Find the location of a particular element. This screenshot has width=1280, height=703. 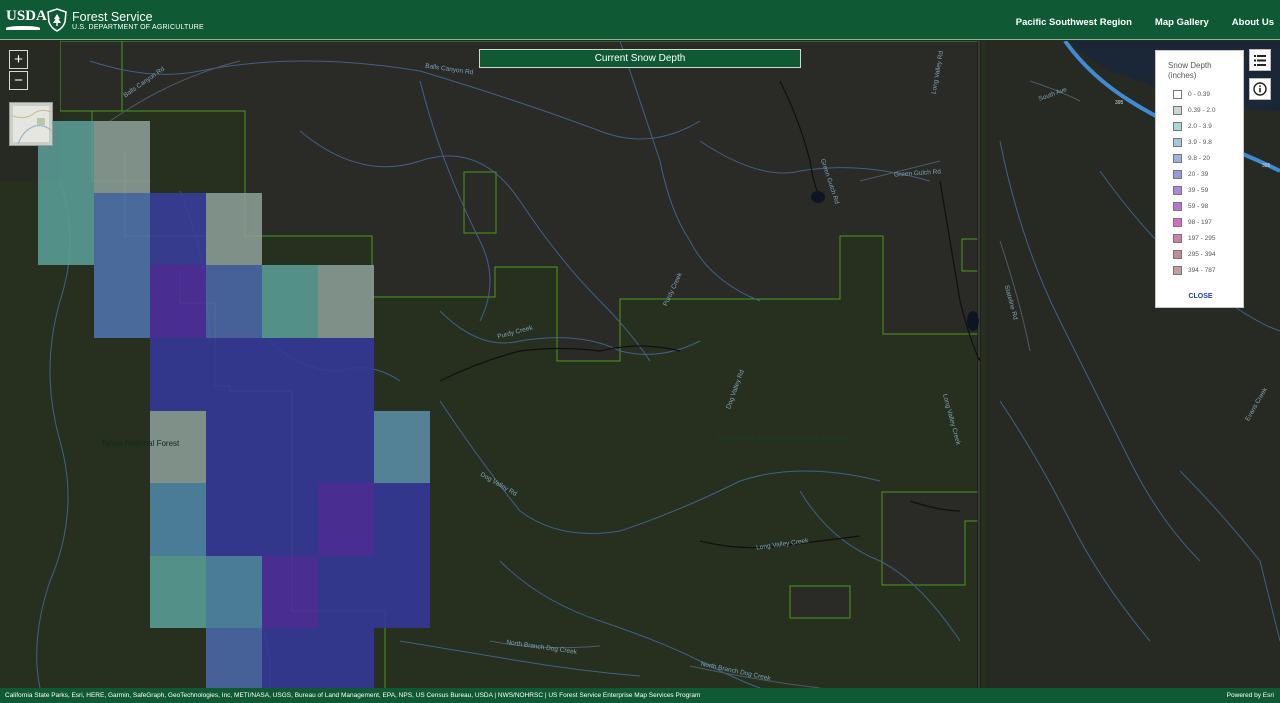

forest-label-humboldt-toiyabe: Humboldt-Toiyabe National Forest is located at coordinates (782, 438).